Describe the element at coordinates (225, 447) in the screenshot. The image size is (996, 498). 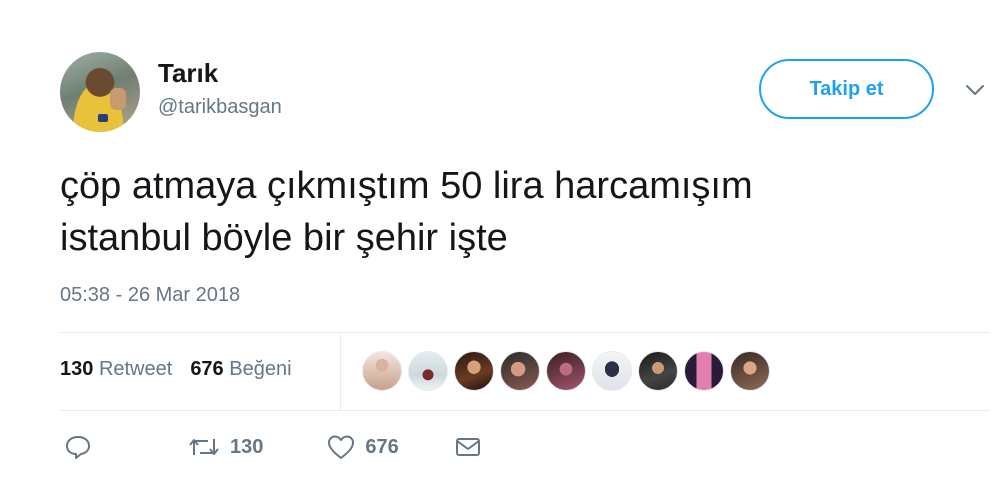
I see `retweet-button: 130` at that location.